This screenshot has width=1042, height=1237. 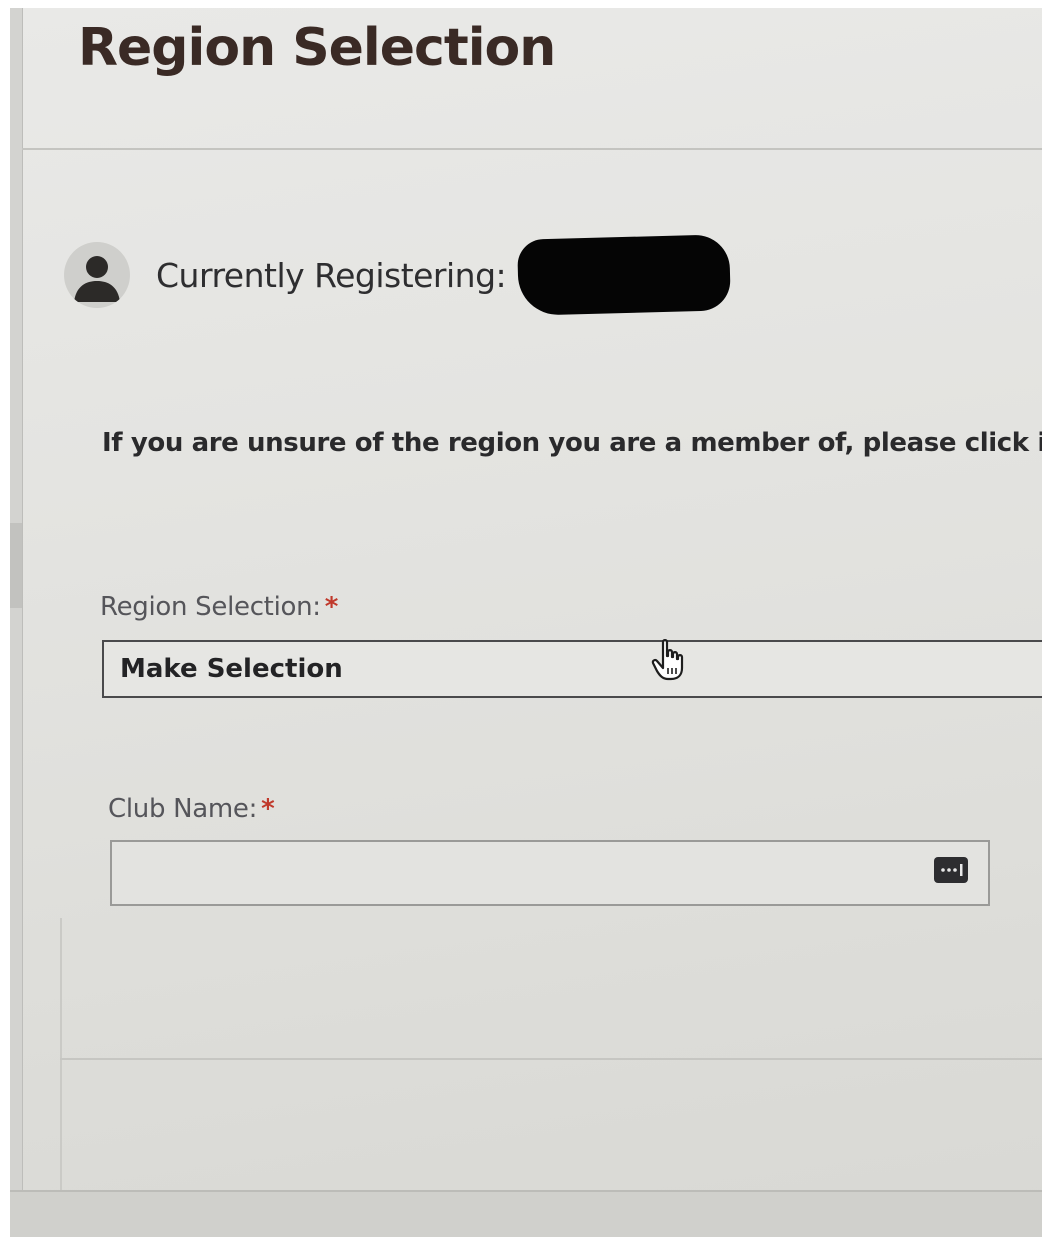 I want to click on autofill-dots-icon, so click(x=951, y=870).